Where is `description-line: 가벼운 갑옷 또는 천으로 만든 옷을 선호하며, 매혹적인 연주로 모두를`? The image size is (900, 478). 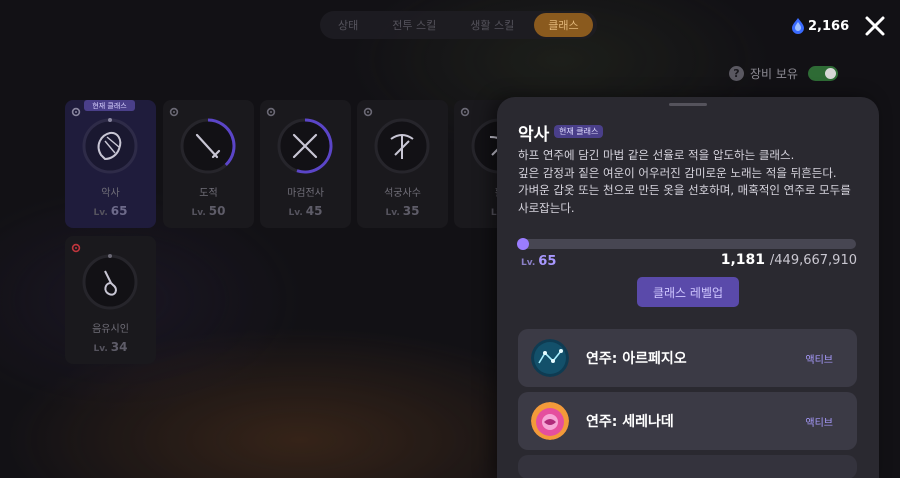 description-line: 가벼운 갑옷 또는 천으로 만든 옷을 선호하며, 매혹적인 연주로 모두를 is located at coordinates (684, 190).